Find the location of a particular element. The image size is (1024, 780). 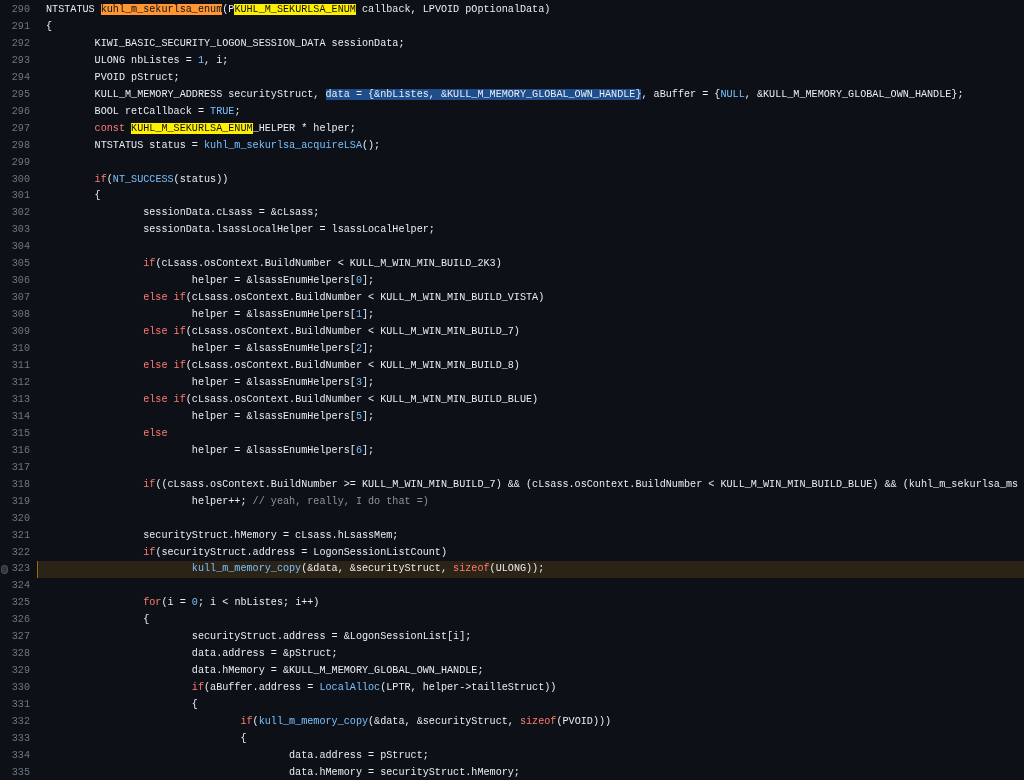

line-number: 310 is located at coordinates (15, 349).